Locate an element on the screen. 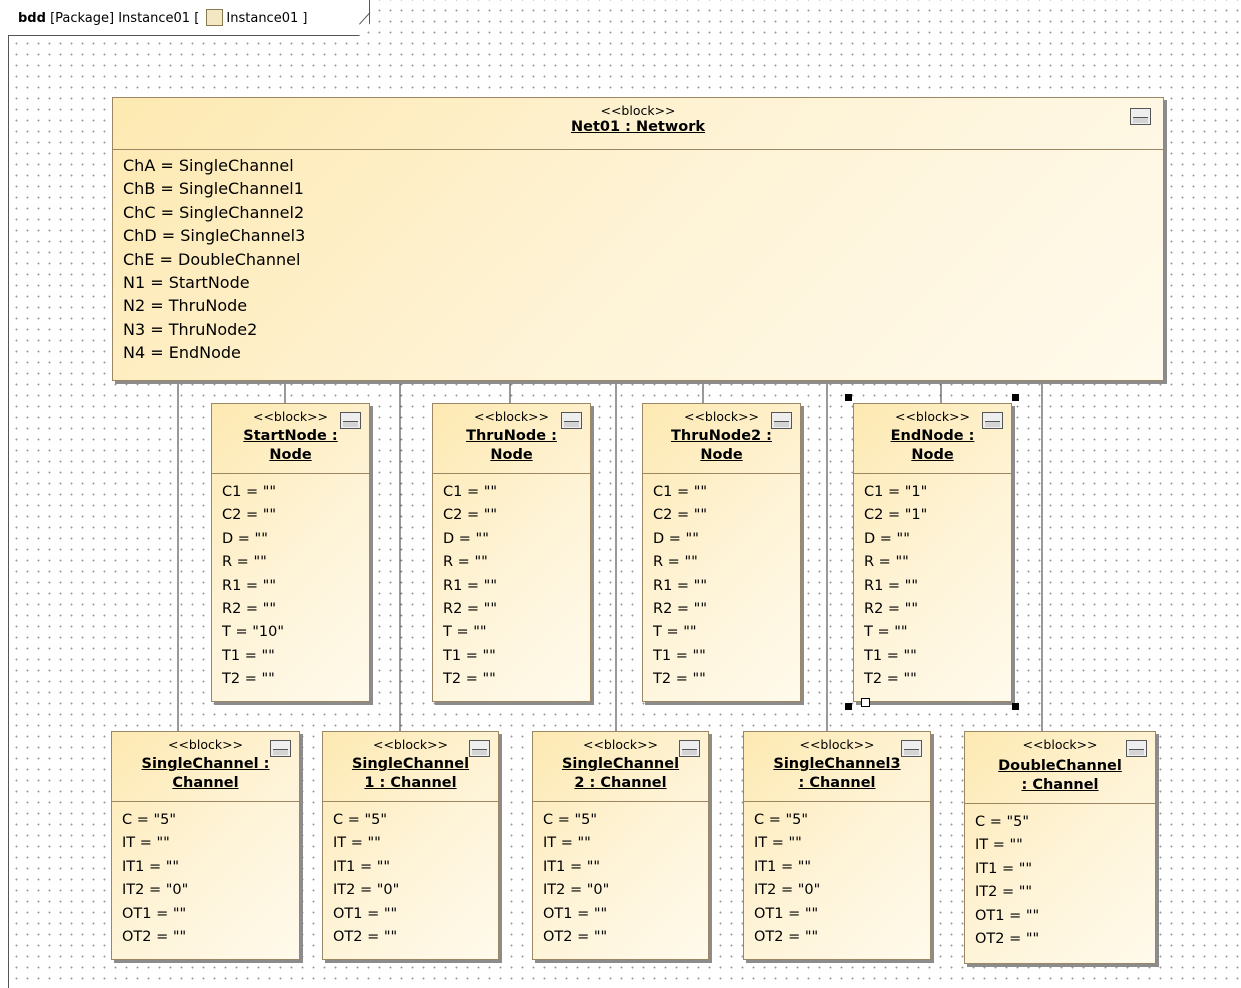 The width and height of the screenshot is (1241, 988). selection-handle-bottom-left is located at coordinates (848, 706).